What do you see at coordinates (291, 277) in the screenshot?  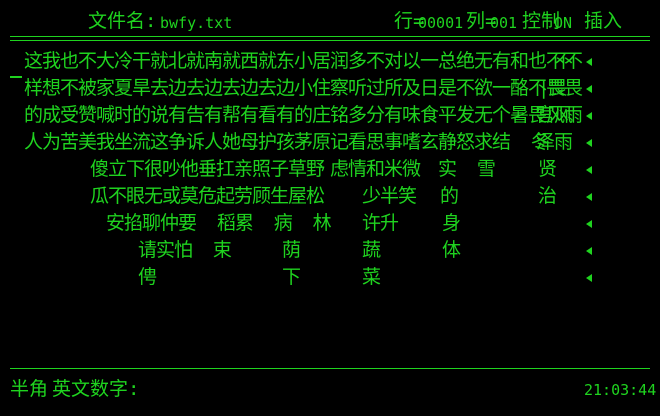 I see `text-segment: 下` at bounding box center [291, 277].